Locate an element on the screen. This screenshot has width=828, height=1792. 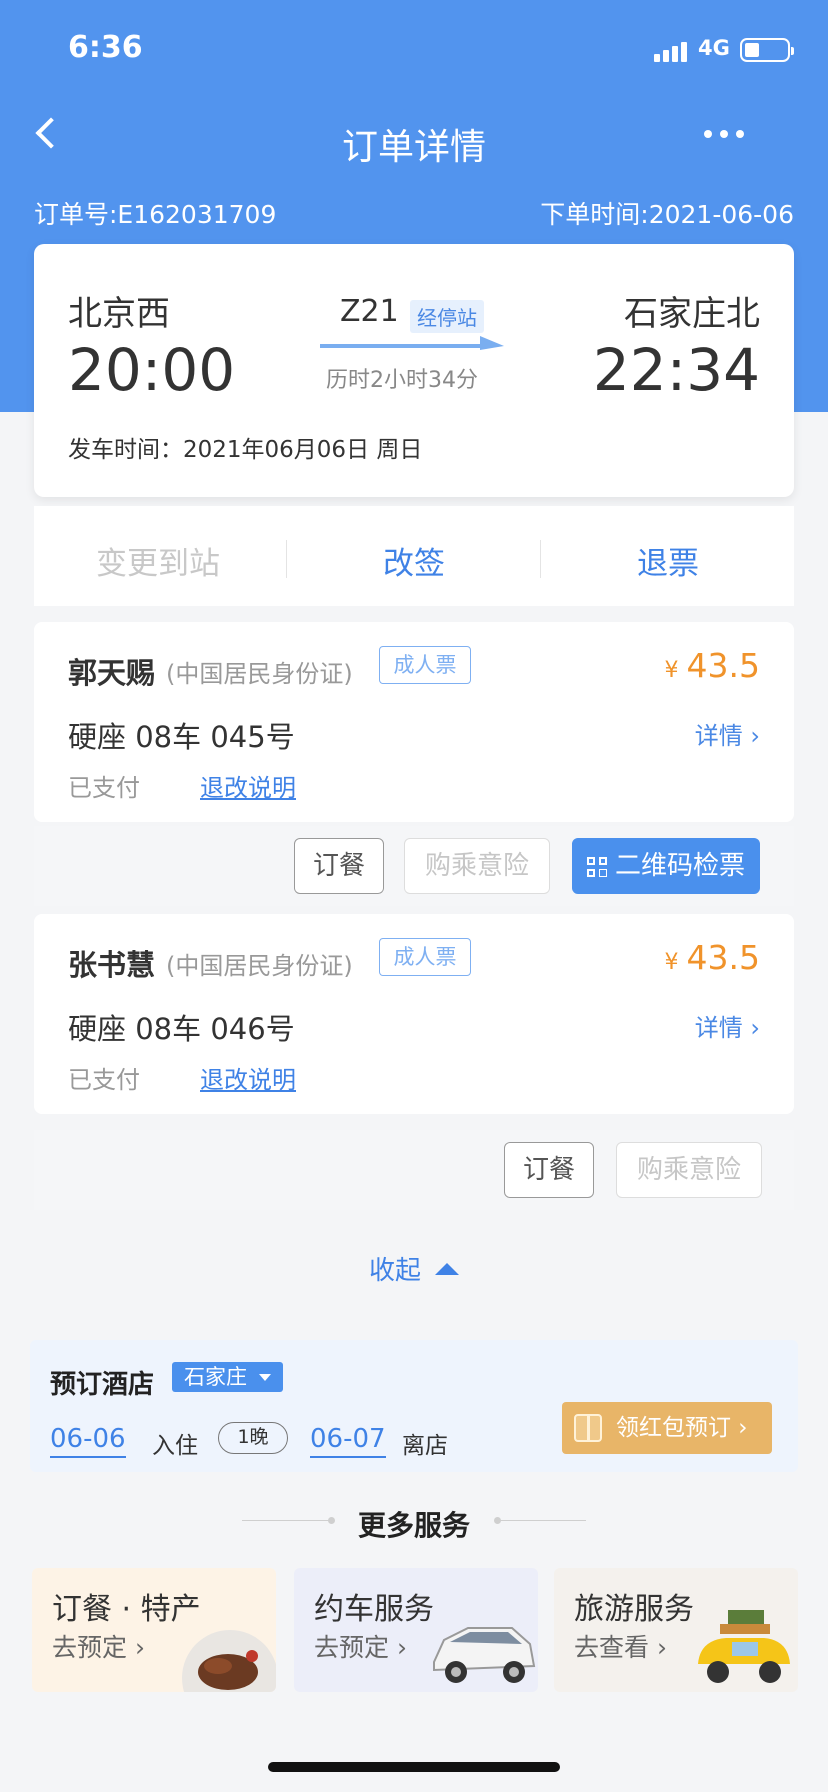
caret-down-icon is located at coordinates (265, 1377).